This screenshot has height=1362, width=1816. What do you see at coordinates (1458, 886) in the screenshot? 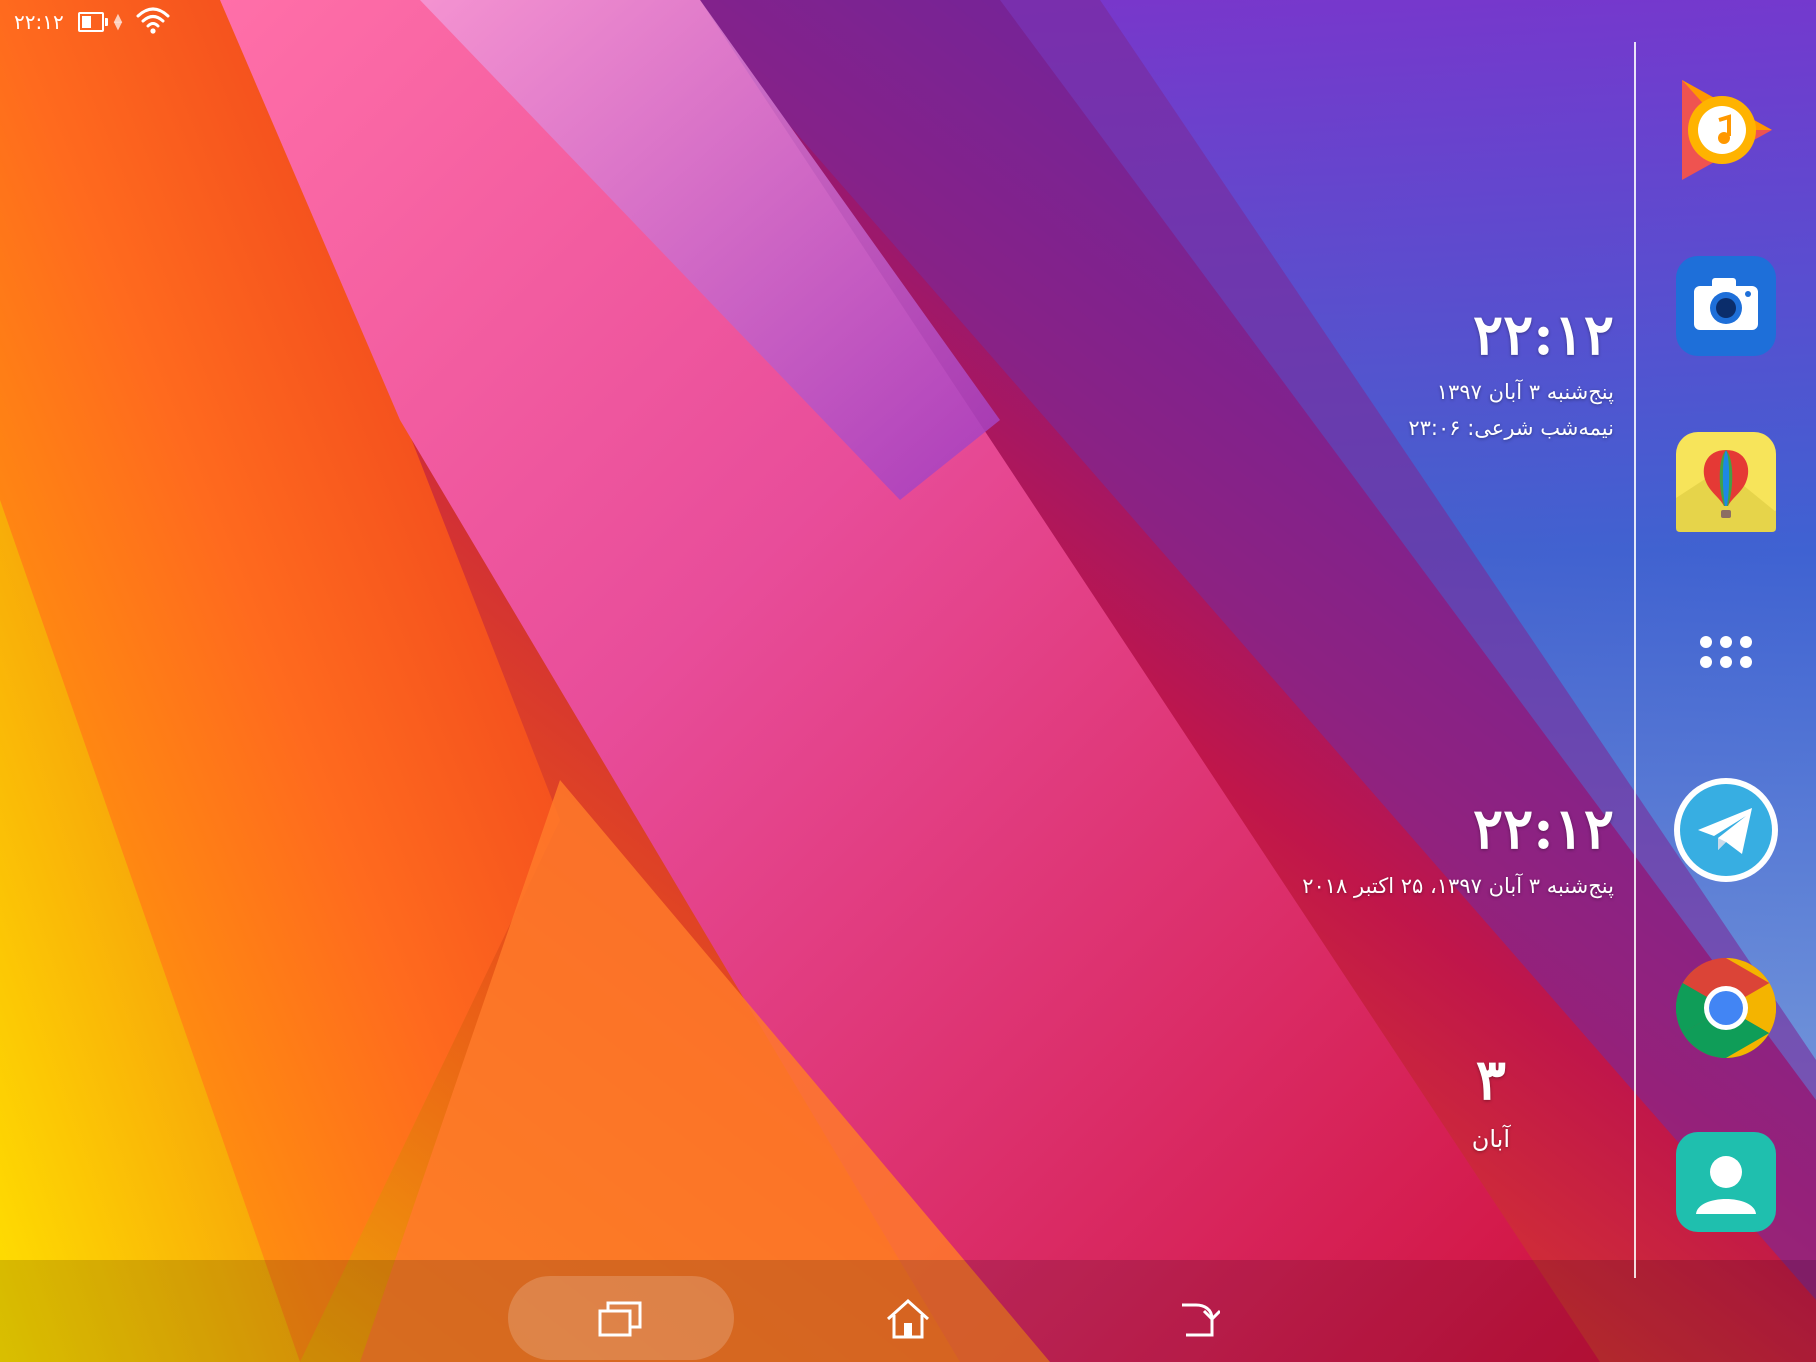
I see `clock-date: پنج‌شنبه ۳ آبان ۱۳۹۷، ۲۵ اکتبر ۲۰۱۸` at bounding box center [1458, 886].